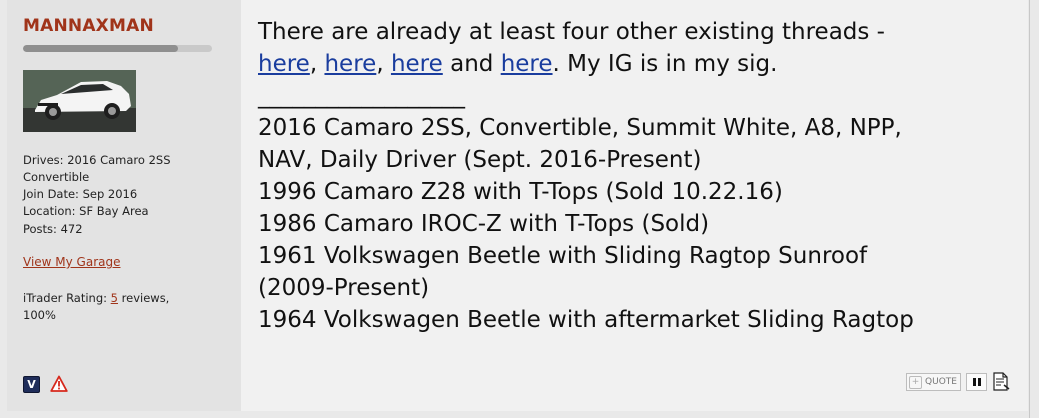  Describe the element at coordinates (480, 160) in the screenshot. I see `signature-line: NAV, Daily Driver (Sept. 2016-Present)` at that location.